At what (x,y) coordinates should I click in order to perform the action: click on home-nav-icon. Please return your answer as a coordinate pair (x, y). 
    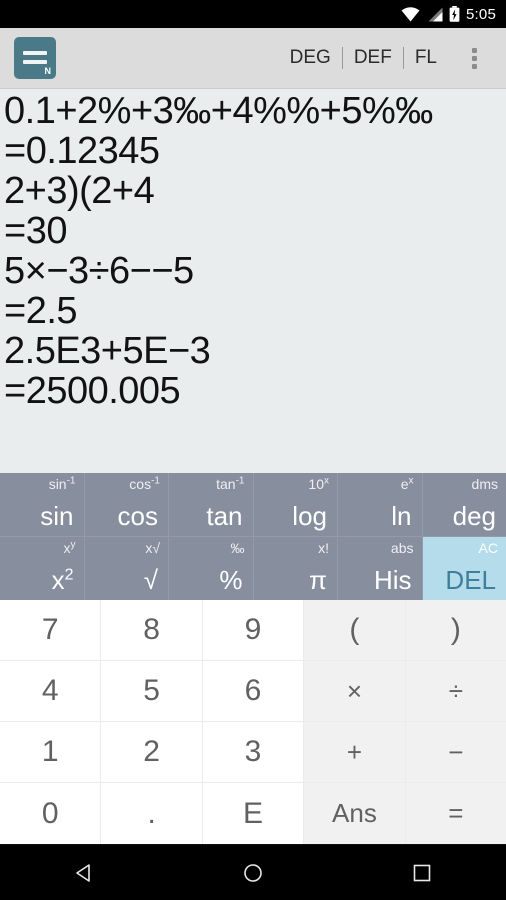
    Looking at the image, I should click on (253, 872).